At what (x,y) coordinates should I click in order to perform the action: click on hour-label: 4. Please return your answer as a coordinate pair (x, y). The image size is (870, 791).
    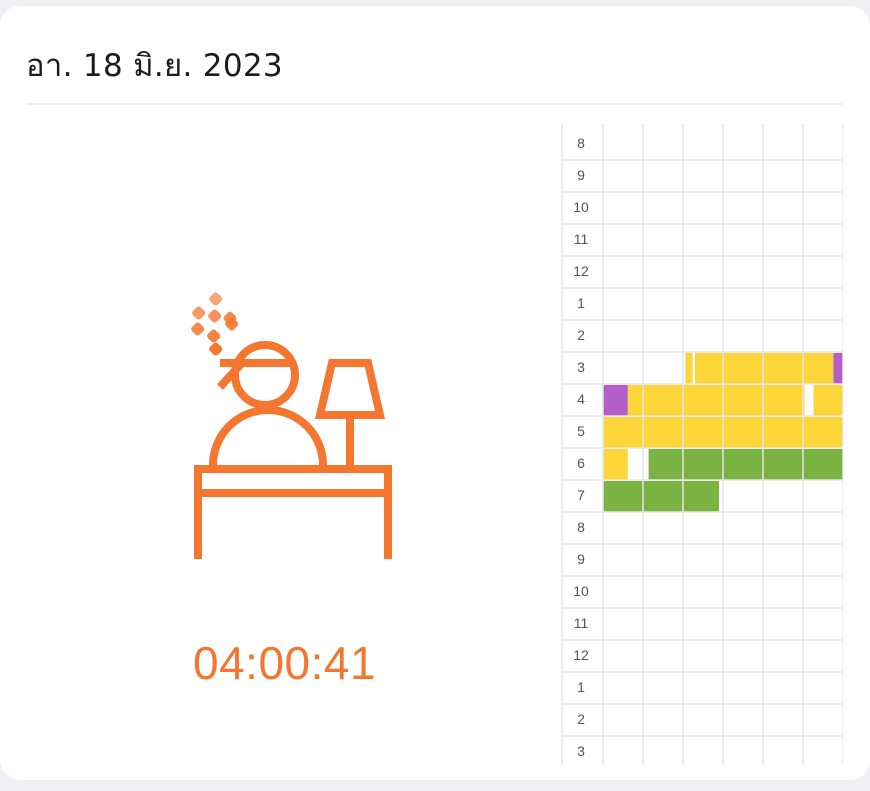
    Looking at the image, I should click on (581, 399).